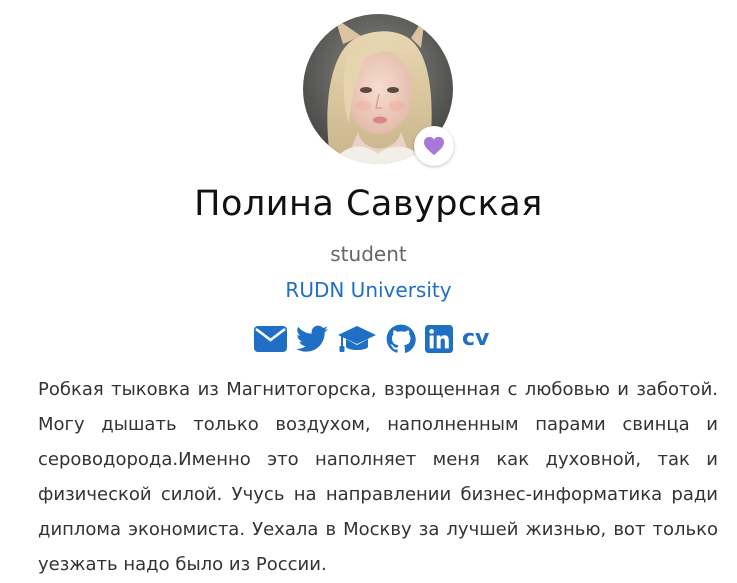 Image resolution: width=737 pixels, height=583 pixels. I want to click on profile-name: Полина Савурская, so click(368, 204).